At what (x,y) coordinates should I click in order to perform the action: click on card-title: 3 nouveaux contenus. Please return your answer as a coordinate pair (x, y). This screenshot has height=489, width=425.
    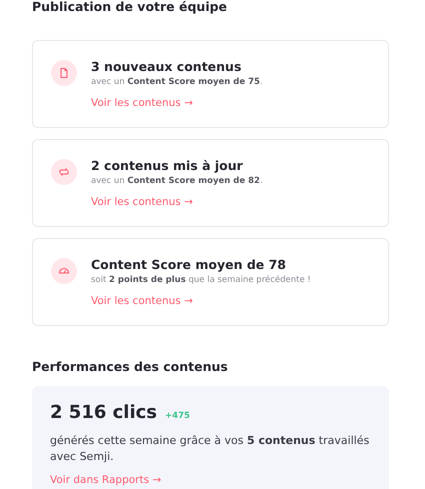
    Looking at the image, I should click on (166, 67).